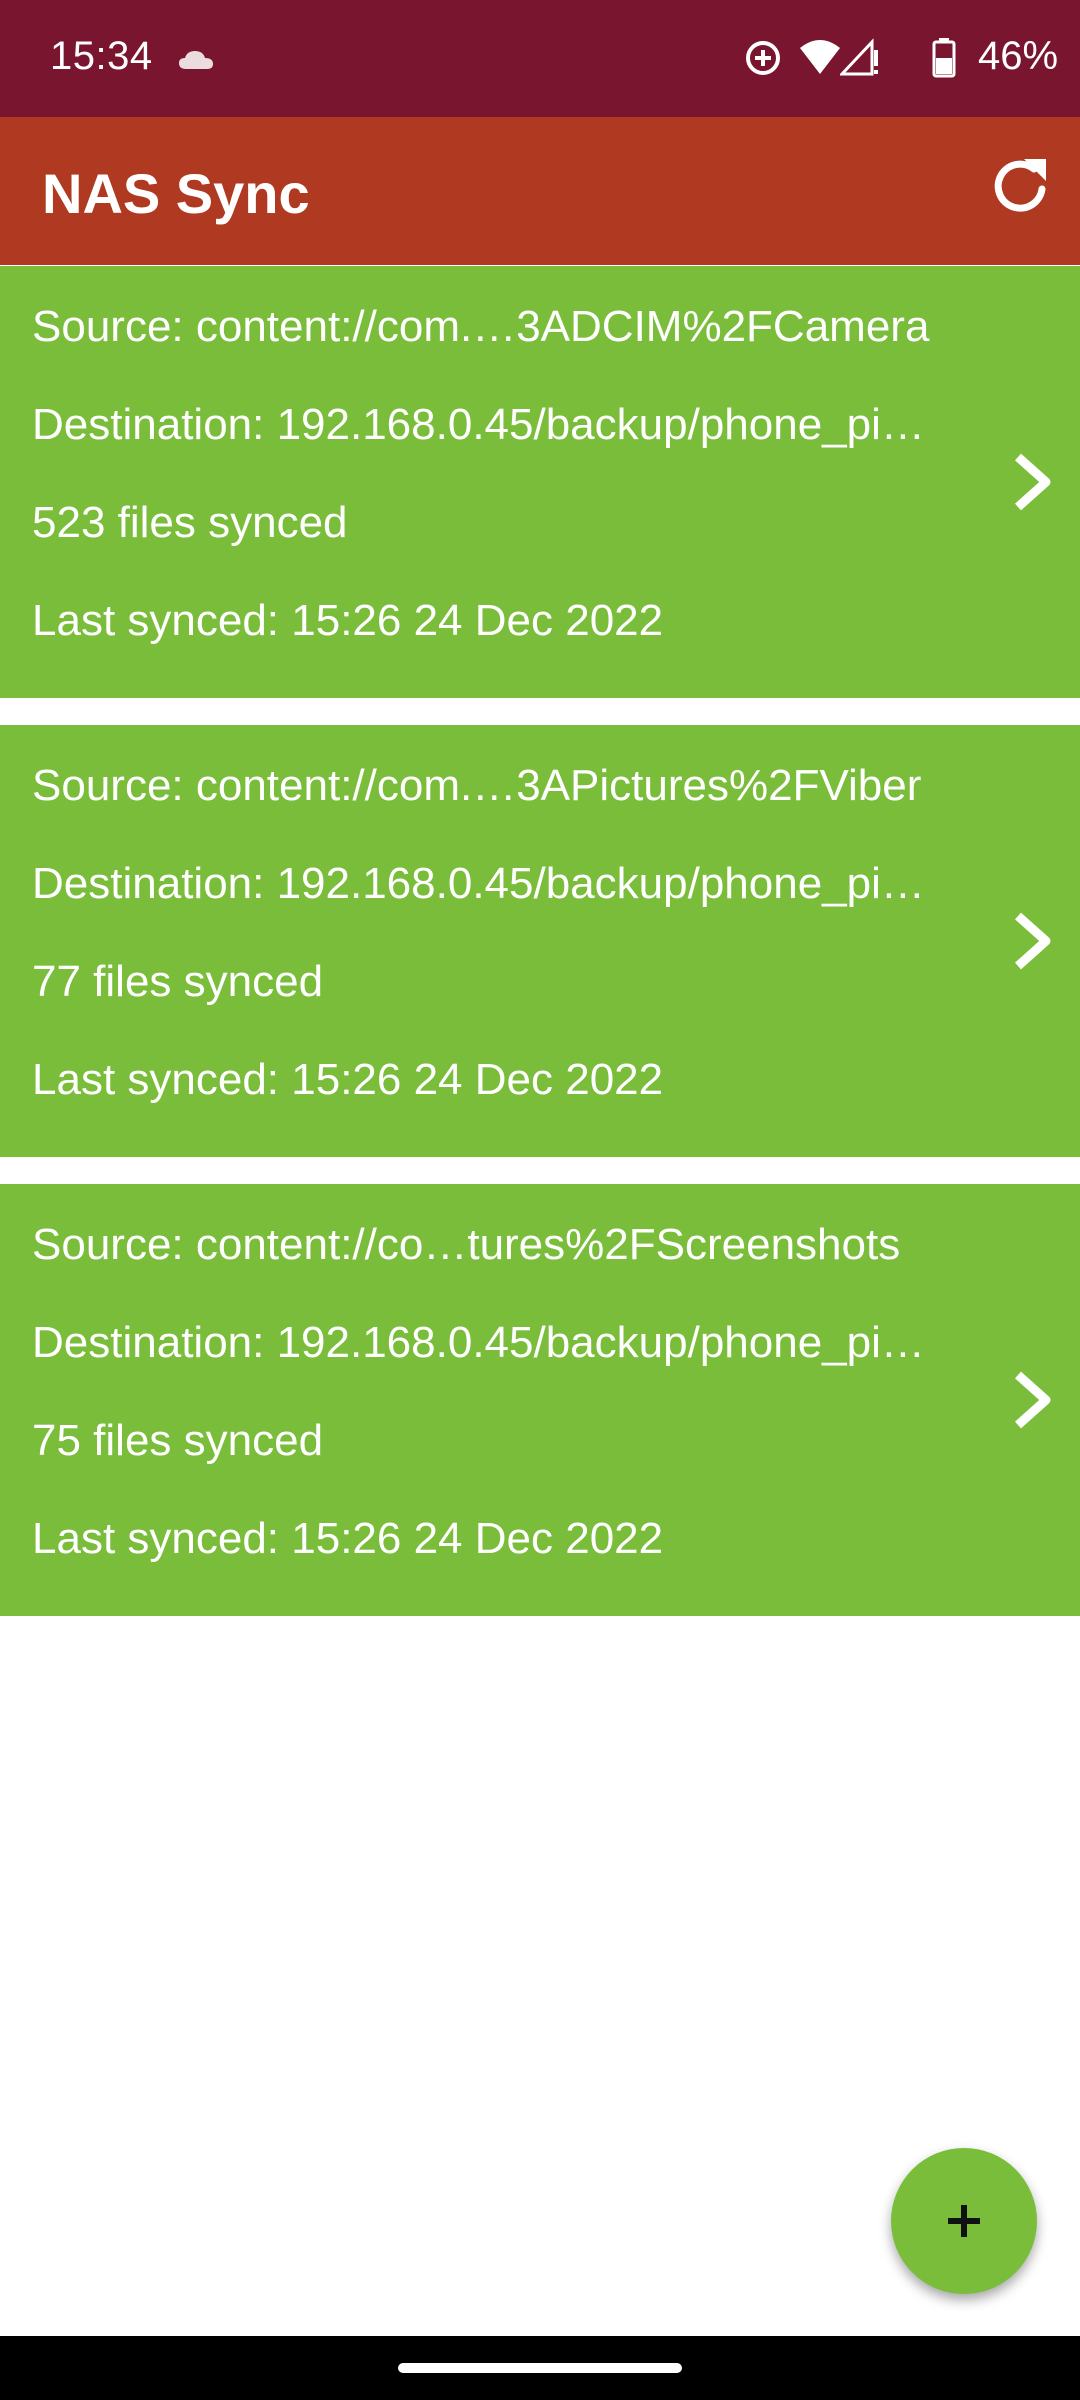  What do you see at coordinates (466, 1244) in the screenshot?
I see `sync-source: Source: content://co…tures%2FScreenshots` at bounding box center [466, 1244].